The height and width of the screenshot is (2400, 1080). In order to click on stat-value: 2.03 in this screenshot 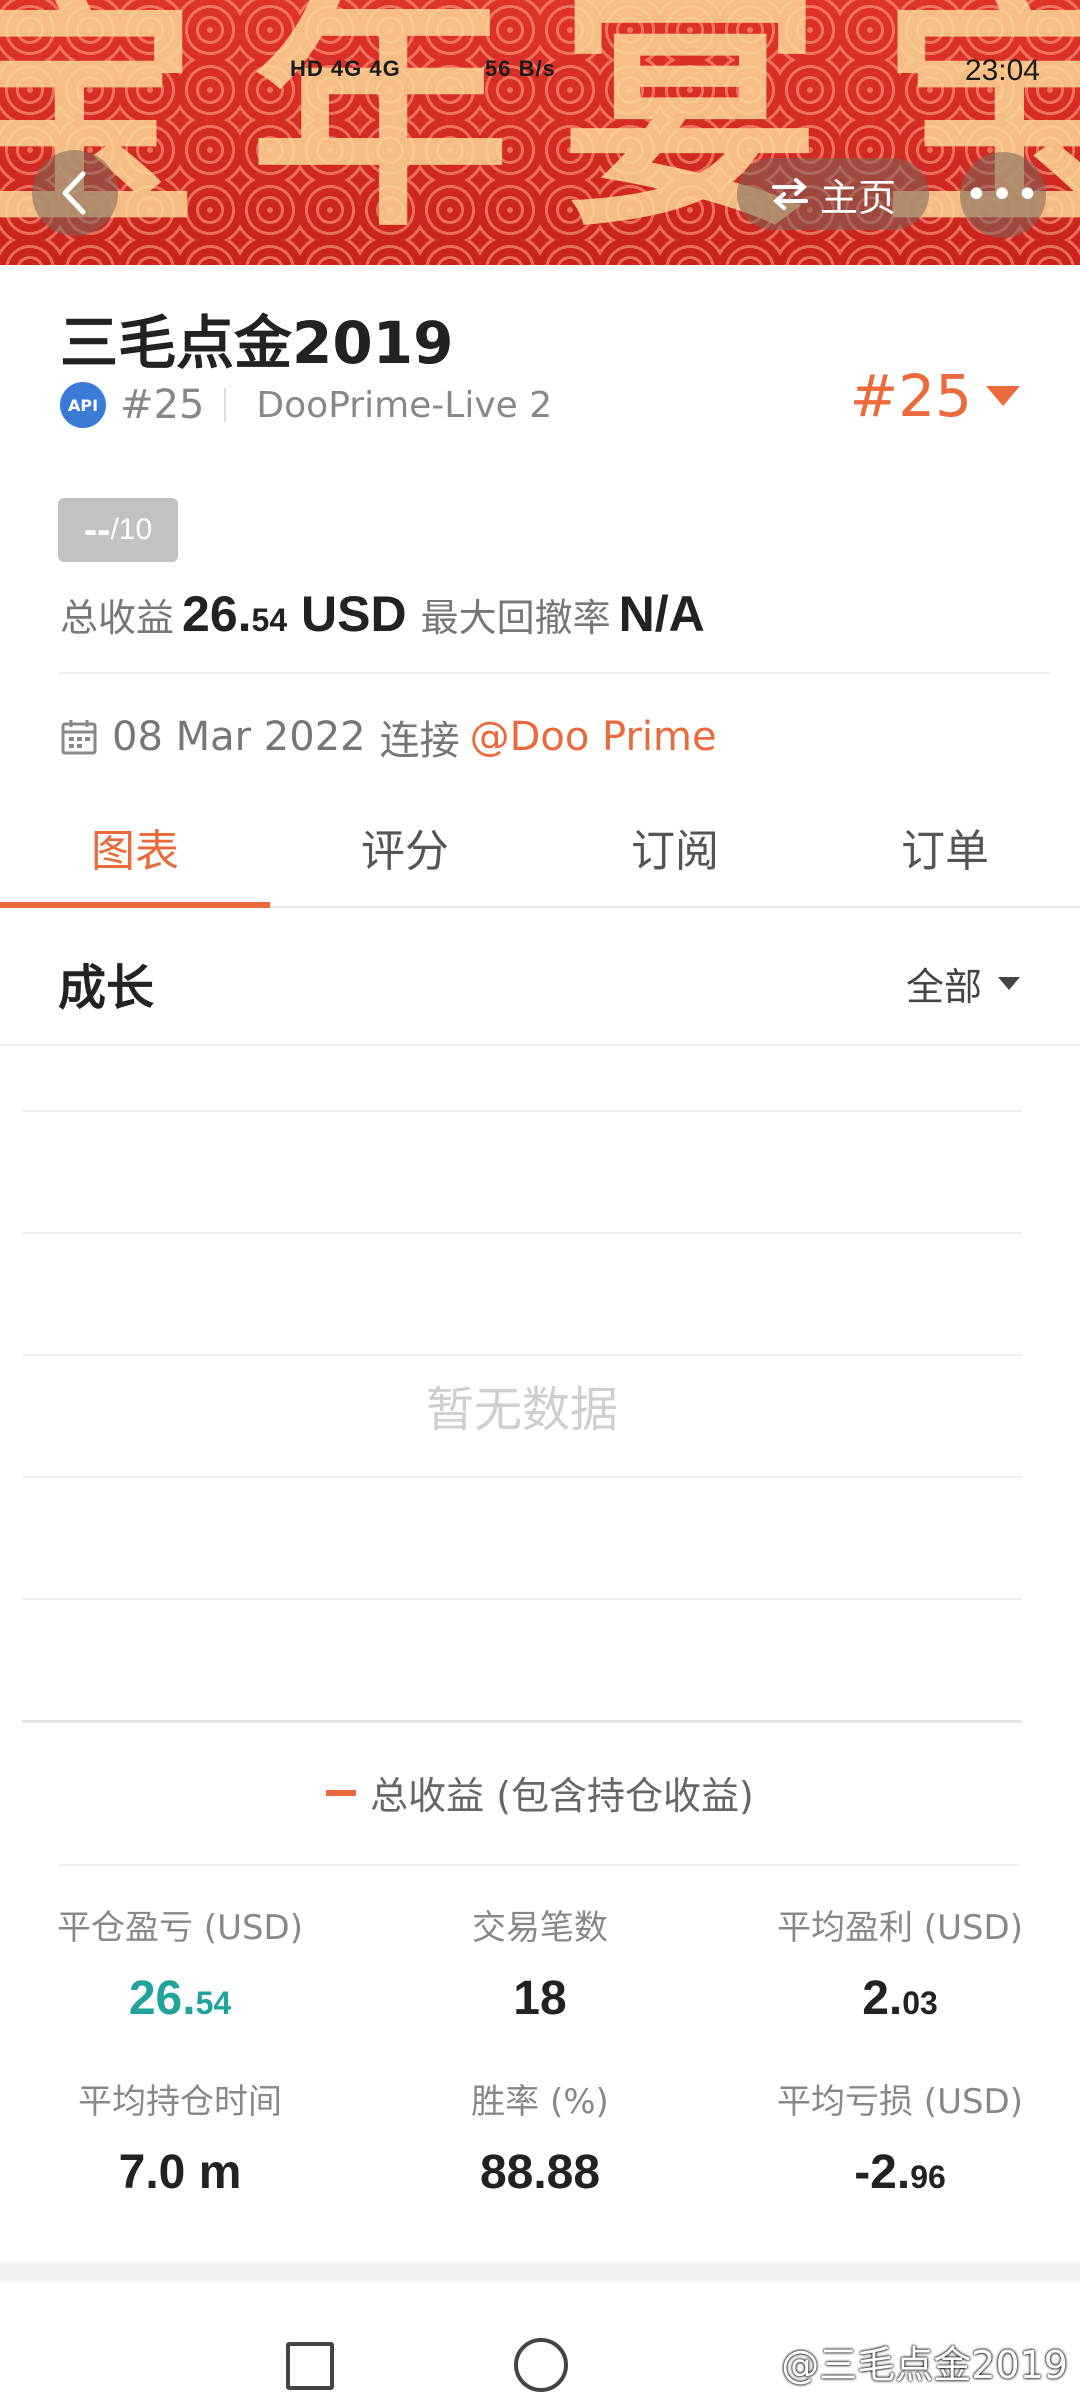, I will do `click(900, 1998)`.